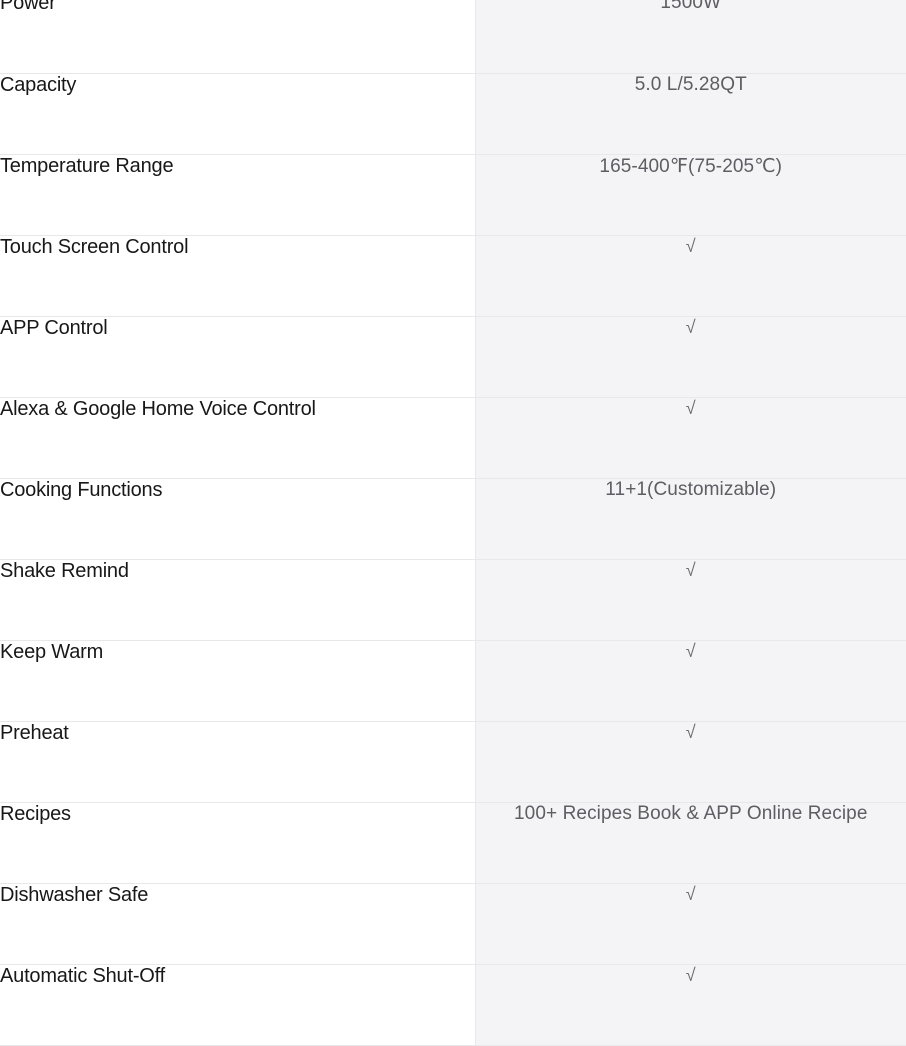  What do you see at coordinates (690, 519) in the screenshot?
I see `spec-value-cell: 11+1(Customizable)` at bounding box center [690, 519].